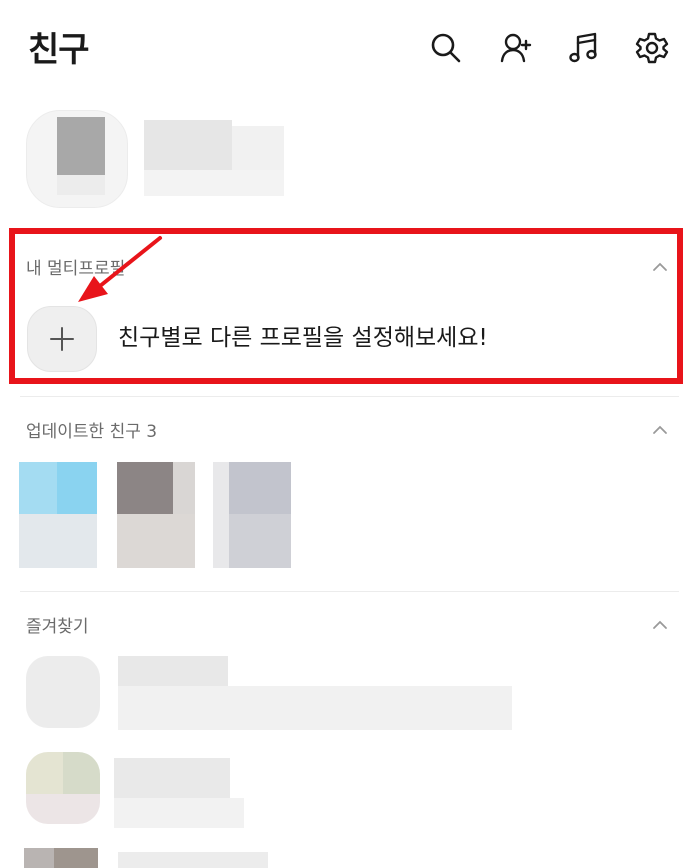 The height and width of the screenshot is (868, 699). Describe the element at coordinates (349, 50) in the screenshot. I see `header: 친구` at that location.